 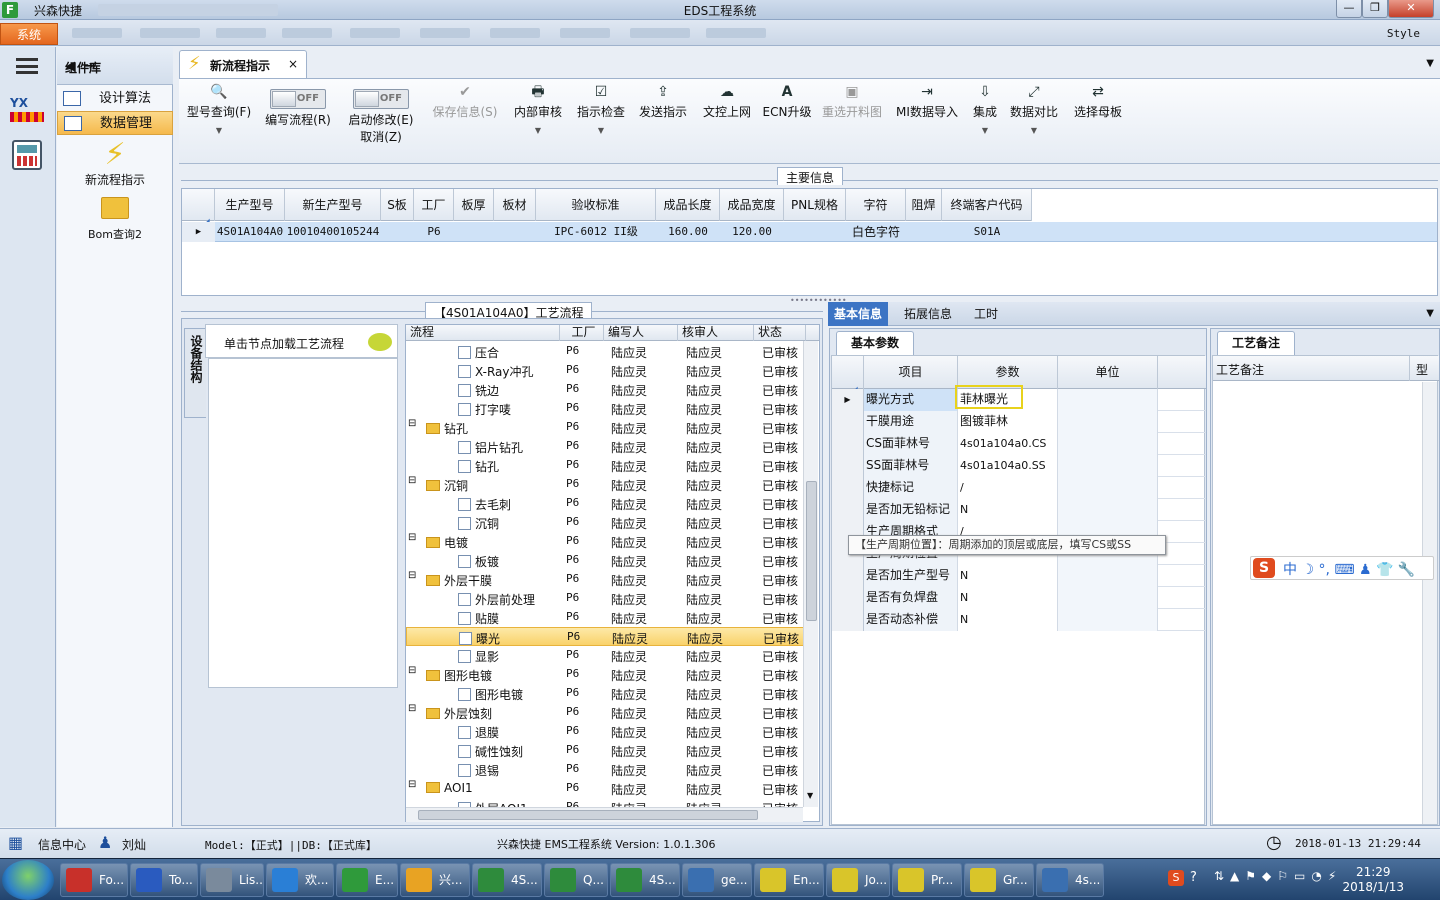 What do you see at coordinates (606, 674) in the screenshot?
I see `tree-row: ⊟ 图形电镀 P6 陆应灵 陆应灵 已审核` at bounding box center [606, 674].